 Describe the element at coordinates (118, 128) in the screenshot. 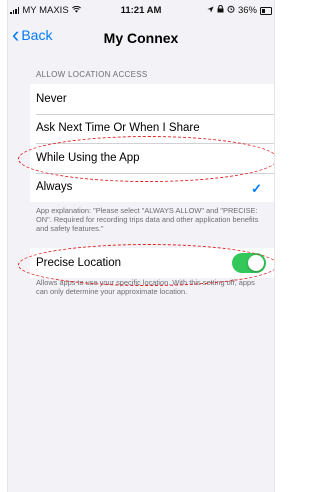

I see `option-label: Ask Next Time Or When I Share` at that location.